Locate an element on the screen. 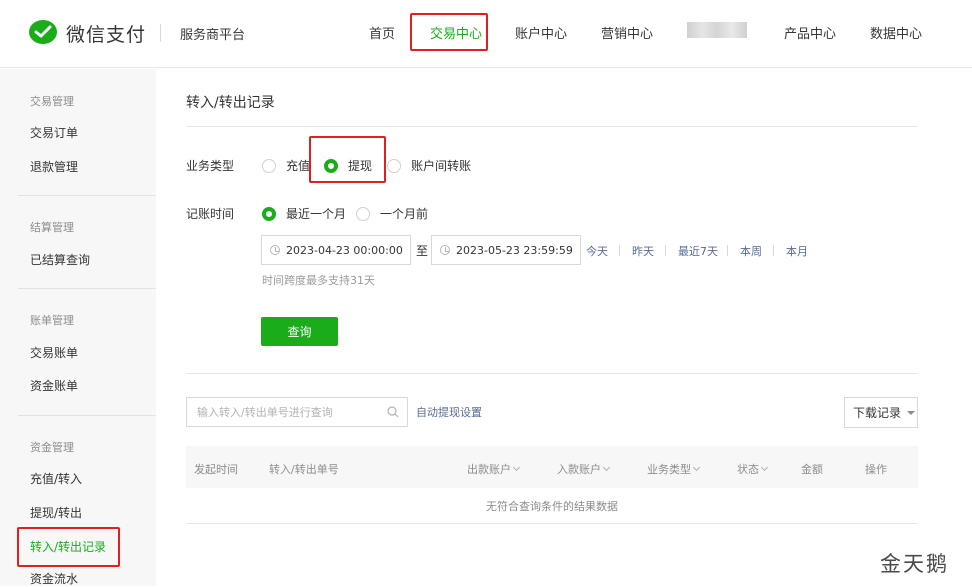 The height and width of the screenshot is (587, 972). date-end-input: 2023-05-23 23:59:59 is located at coordinates (506, 250).